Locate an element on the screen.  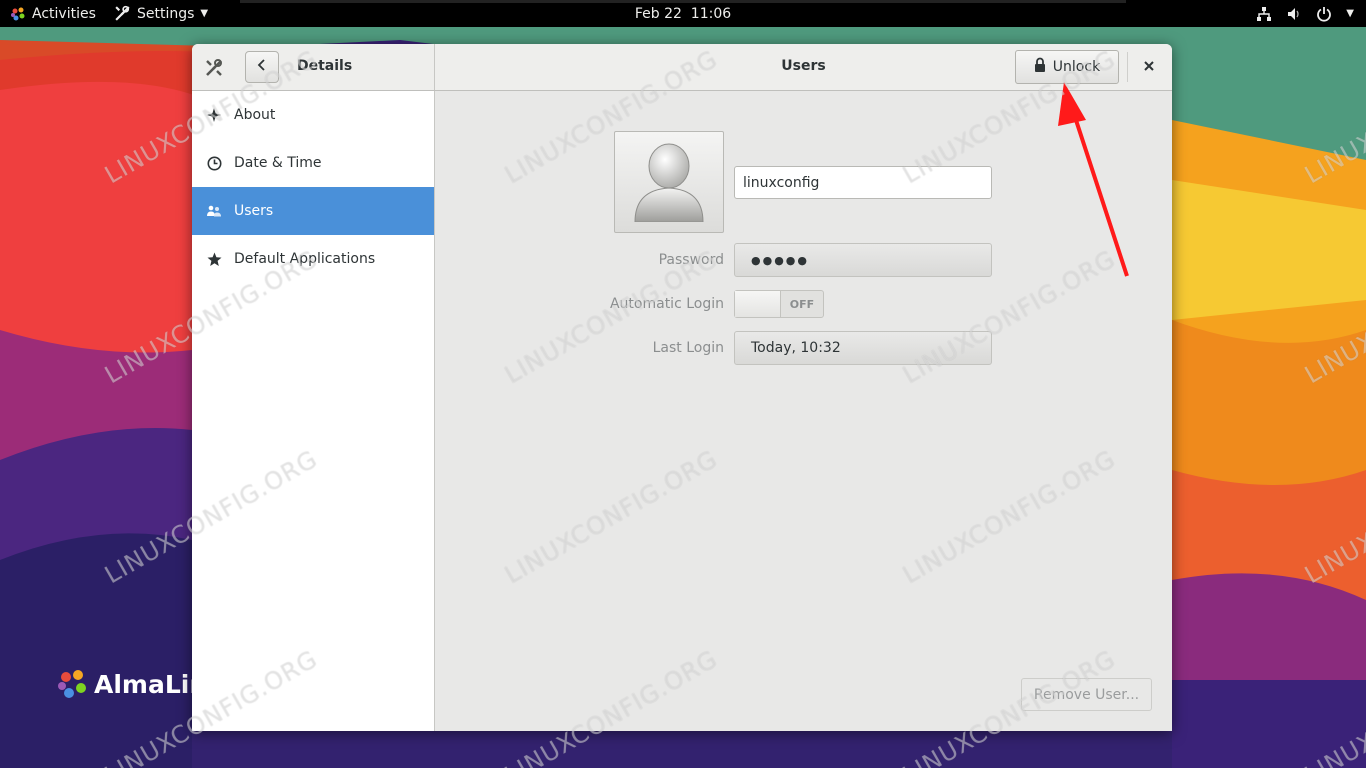
topbar-divider is located at coordinates (683, 1).